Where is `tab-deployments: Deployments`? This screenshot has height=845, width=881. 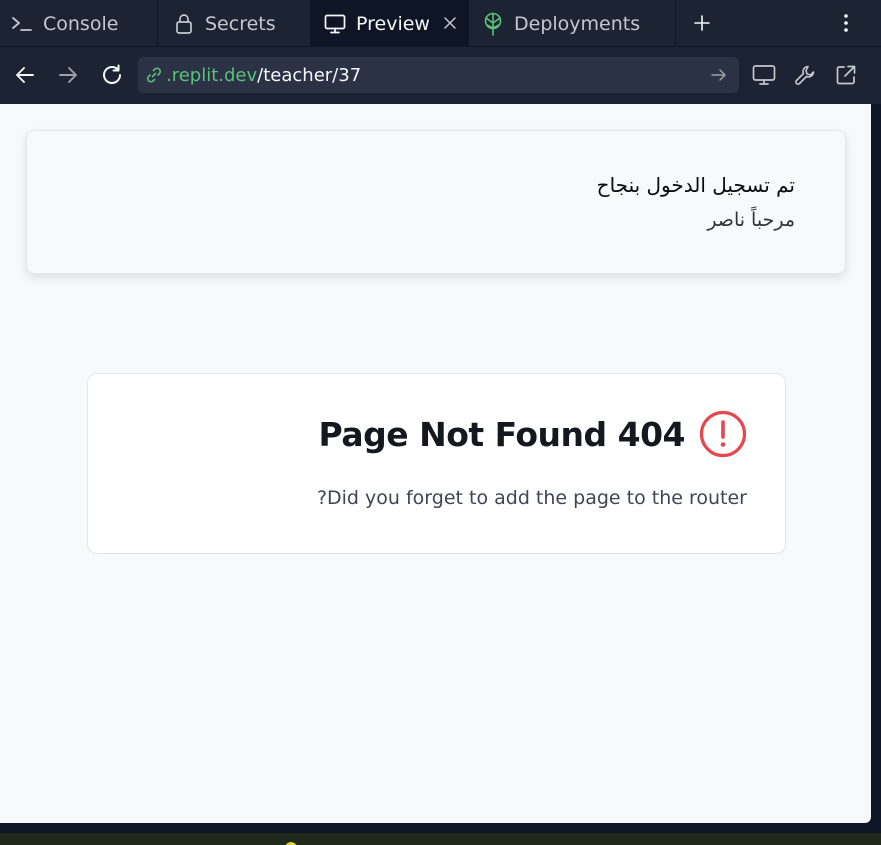 tab-deployments: Deployments is located at coordinates (572, 23).